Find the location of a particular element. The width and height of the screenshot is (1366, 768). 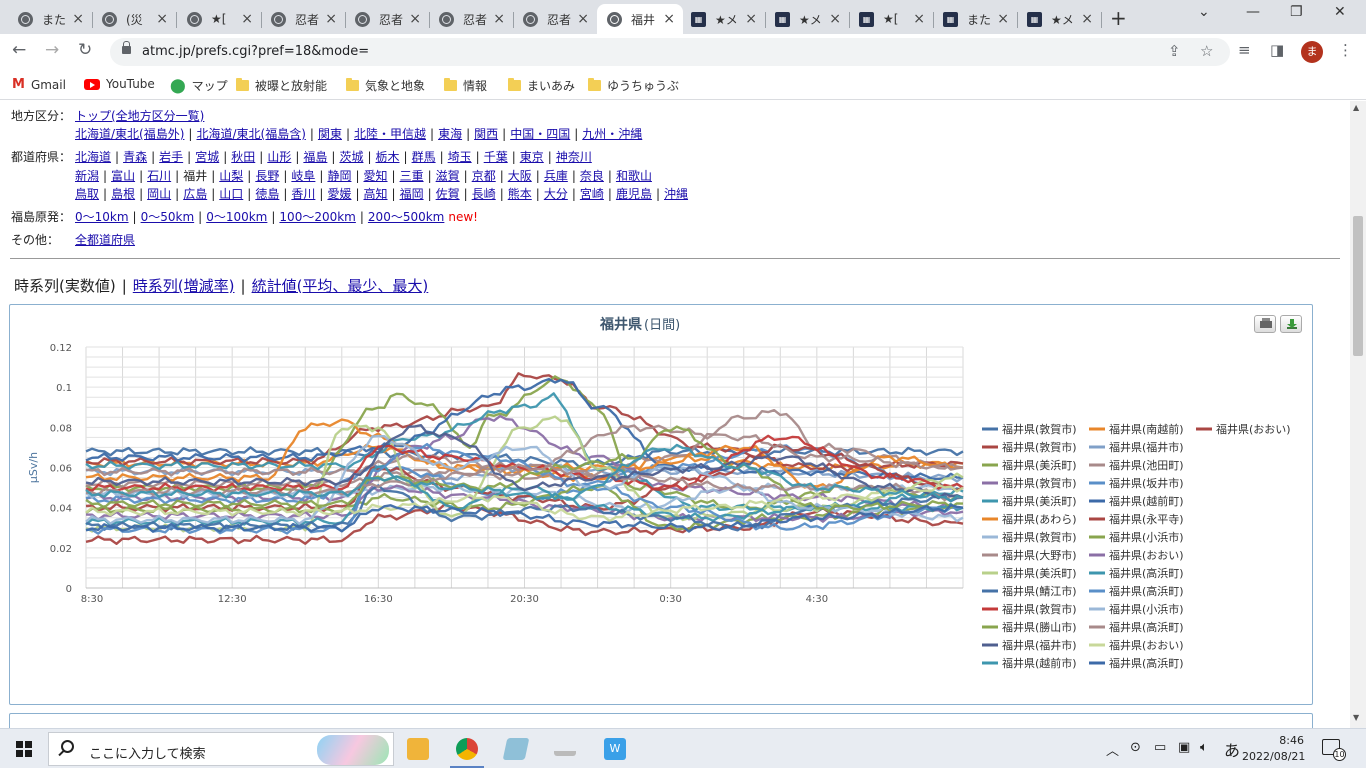

prefecture-link-8: 高知 is located at coordinates (376, 194).